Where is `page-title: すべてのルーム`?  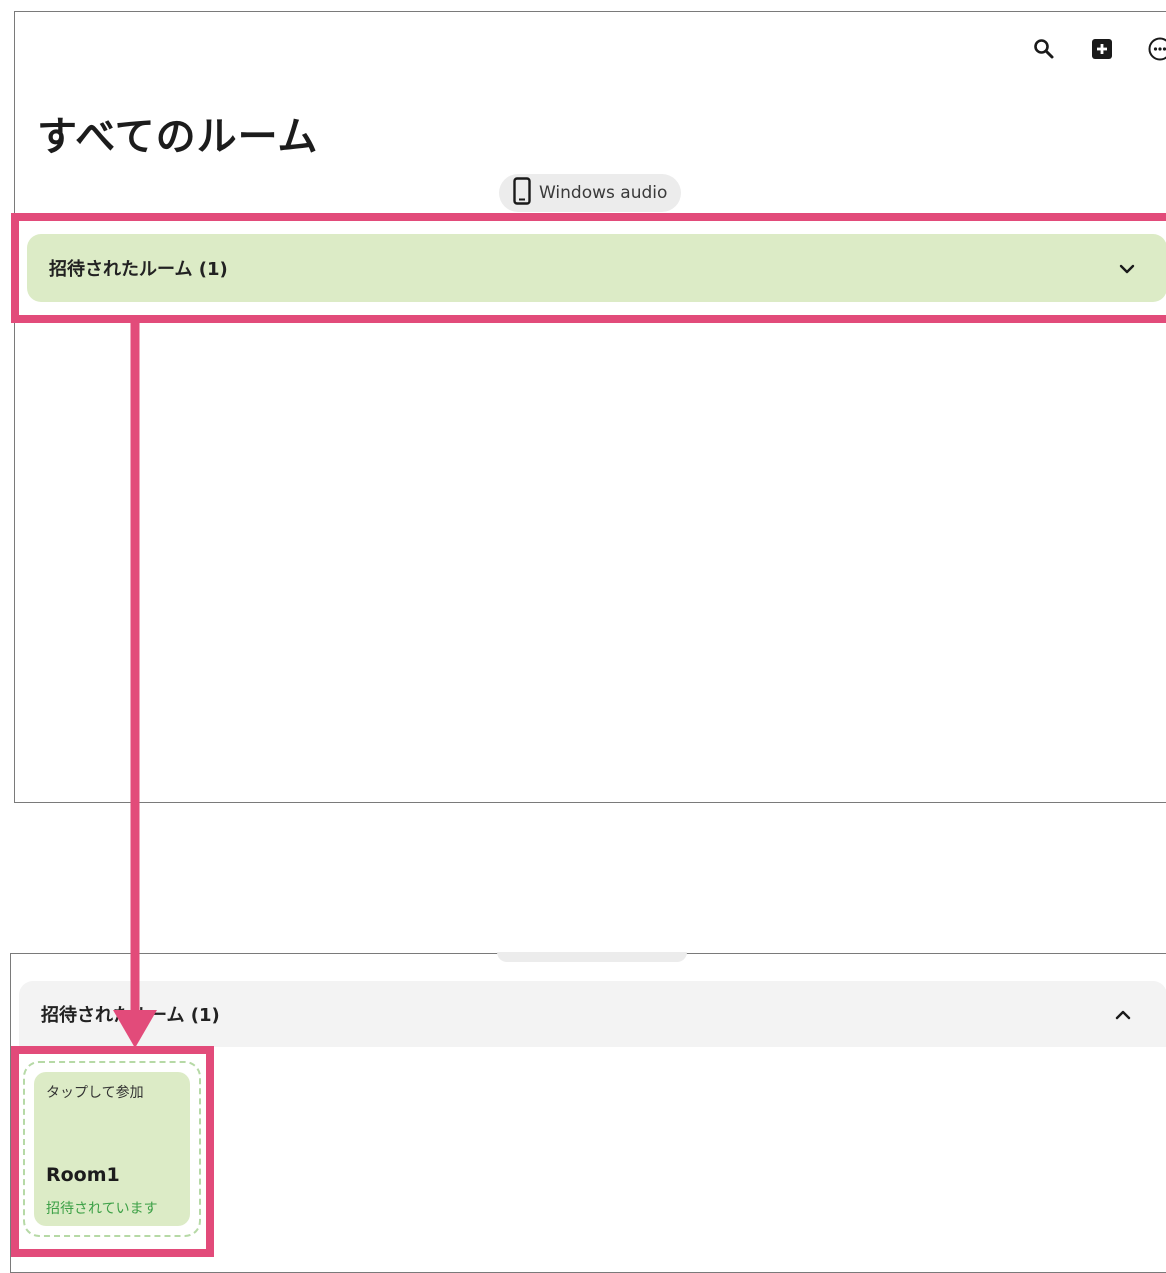
page-title: すべてのルーム is located at coordinates (177, 133).